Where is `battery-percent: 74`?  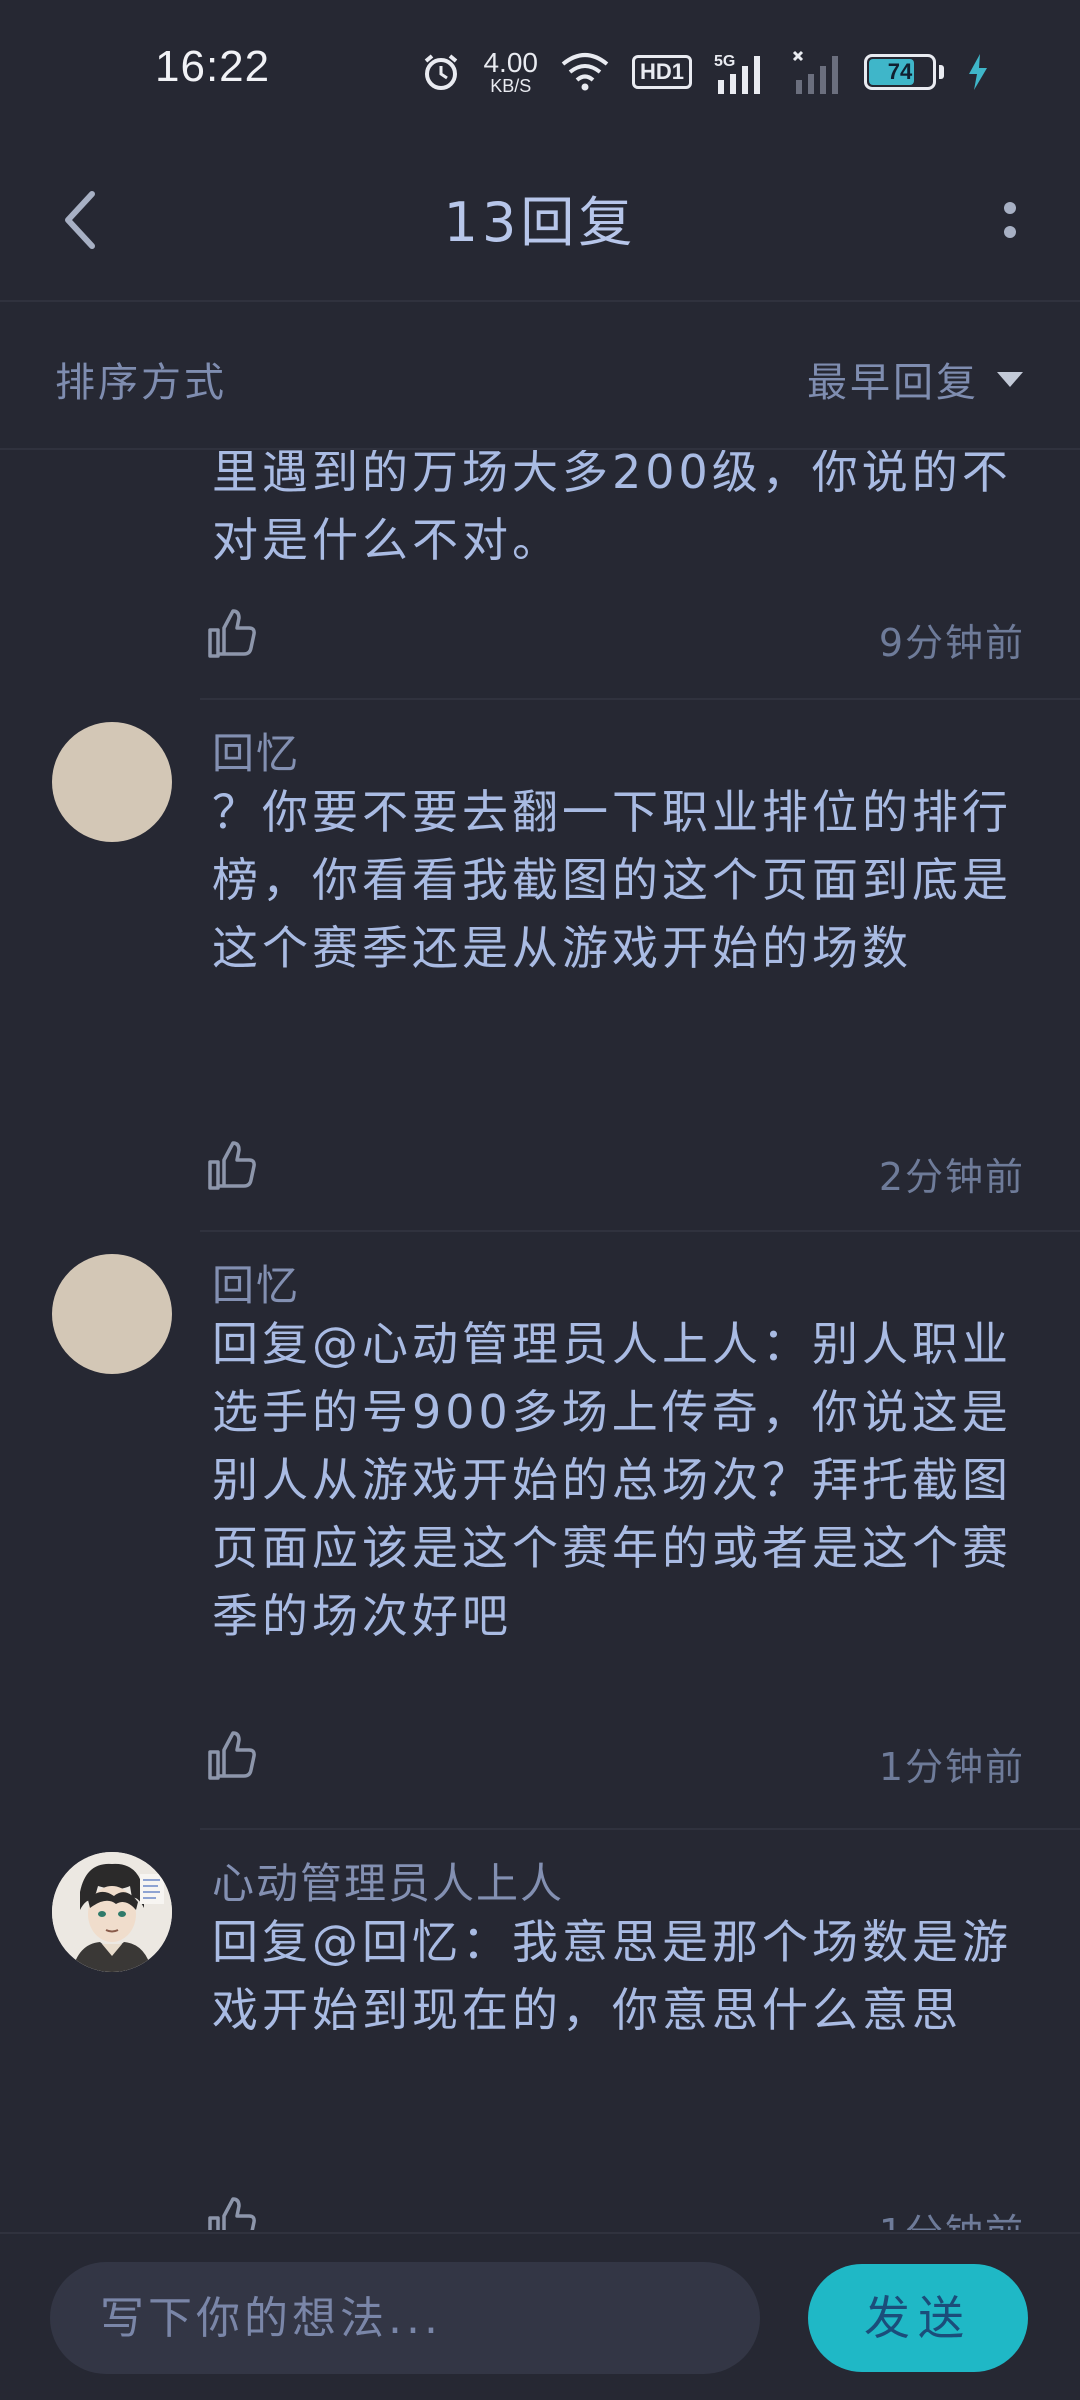 battery-percent: 74 is located at coordinates (900, 71).